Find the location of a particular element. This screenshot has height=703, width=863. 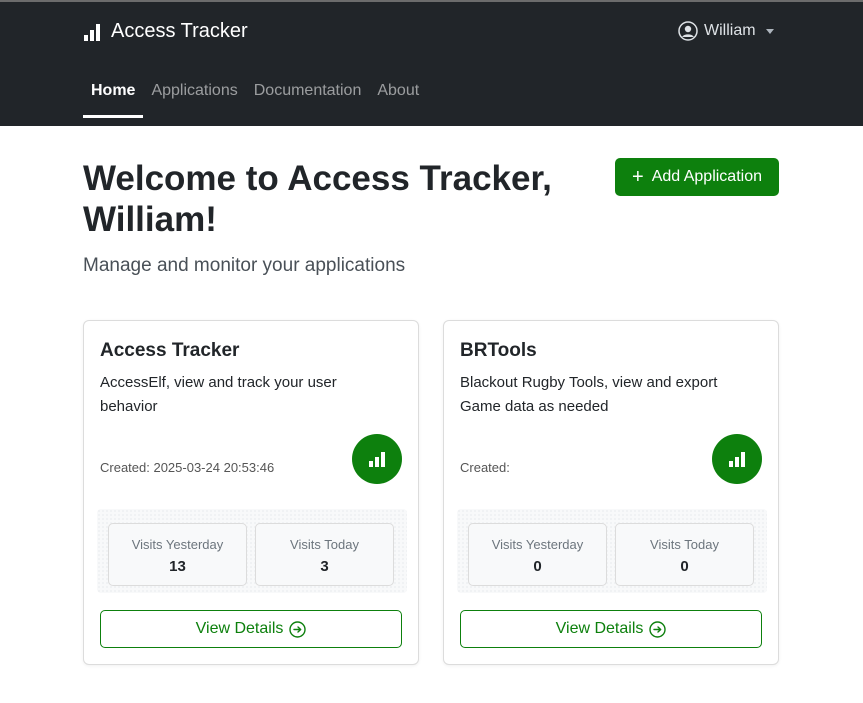

stat-visits-today: Visits Today 3 is located at coordinates (324, 554).